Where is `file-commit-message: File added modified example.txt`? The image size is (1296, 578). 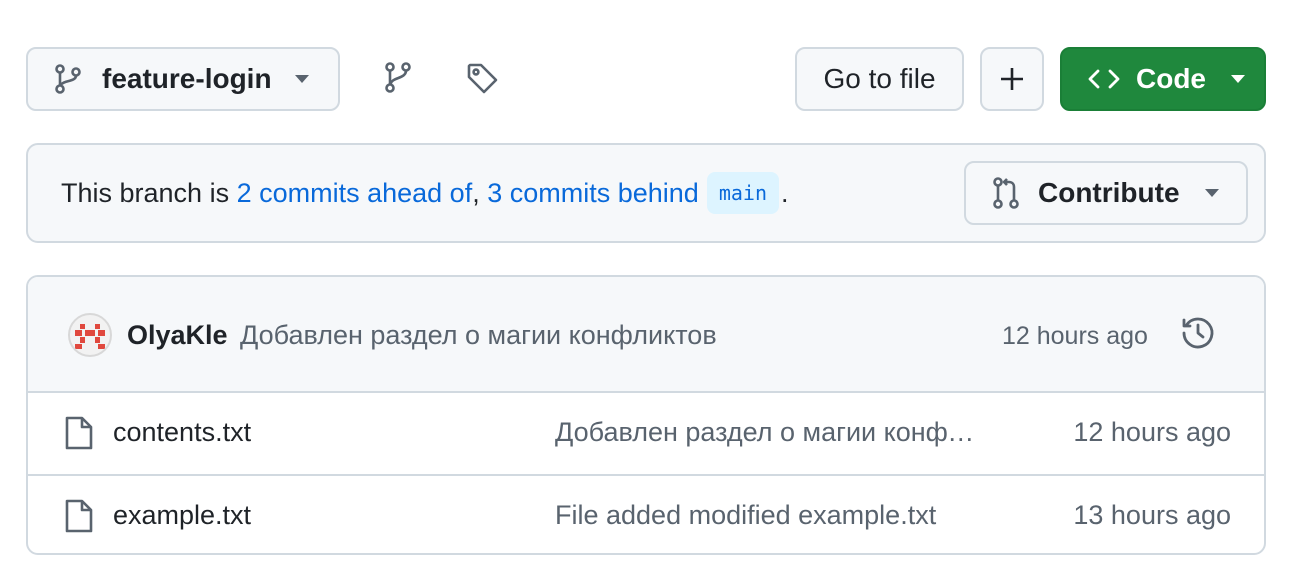
file-commit-message: File added modified example.txt is located at coordinates (770, 515).